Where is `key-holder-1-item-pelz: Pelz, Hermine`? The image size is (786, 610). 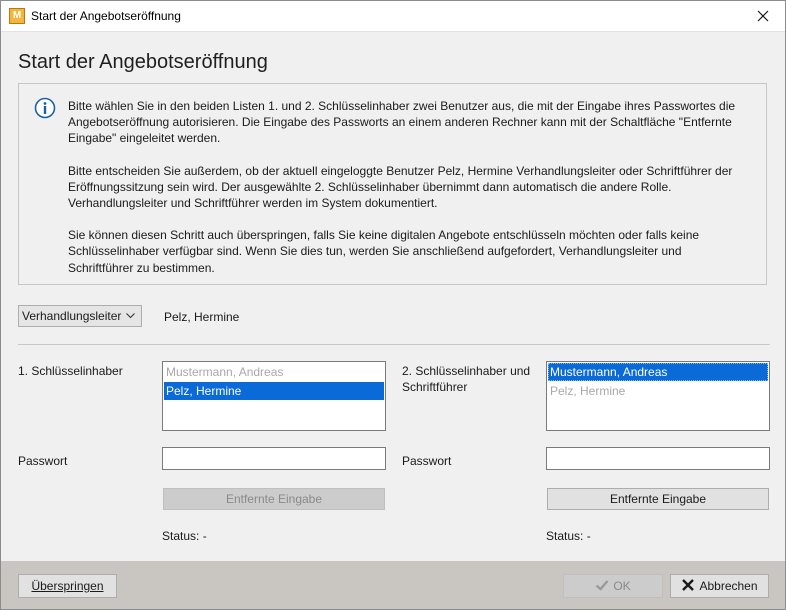 key-holder-1-item-pelz: Pelz, Hermine is located at coordinates (274, 391).